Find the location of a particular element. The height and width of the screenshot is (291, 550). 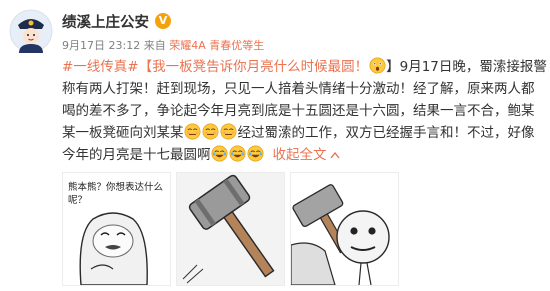

content-line-4: 某一板凳砸向刘某某 经过蜀溹的工作，双方已经握手言和！不过，好像 is located at coordinates (301, 133).